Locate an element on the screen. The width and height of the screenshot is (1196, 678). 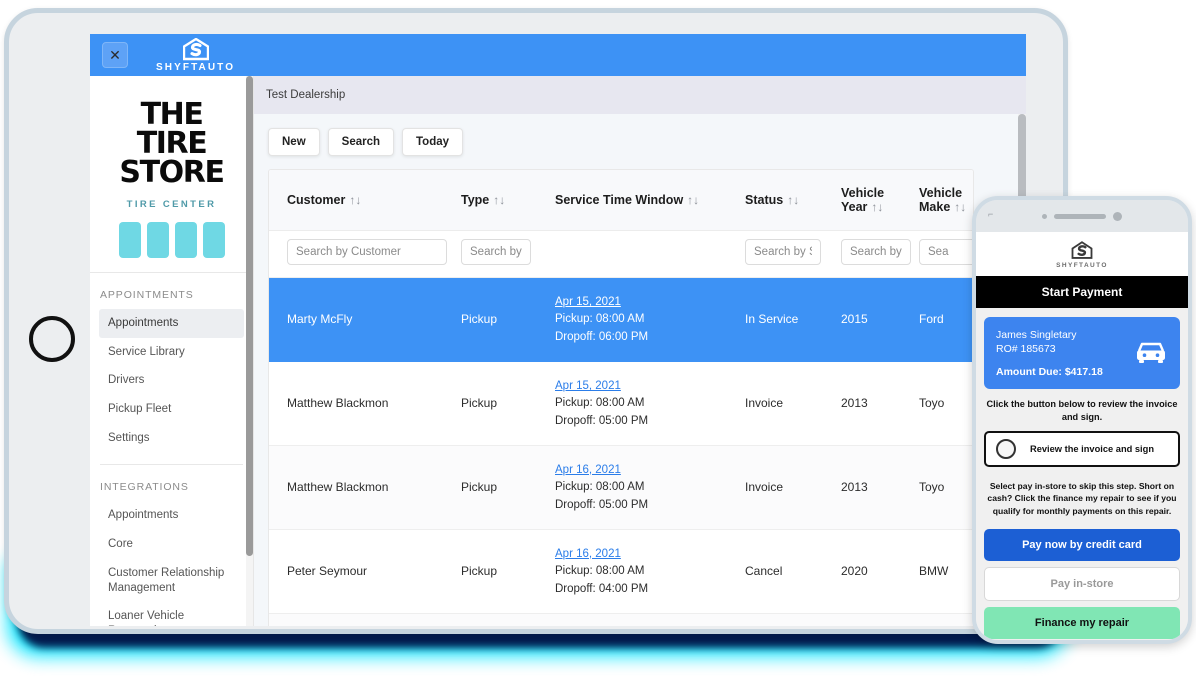
cell-vehicle-make: Chrys is located at coordinates (946, 619).